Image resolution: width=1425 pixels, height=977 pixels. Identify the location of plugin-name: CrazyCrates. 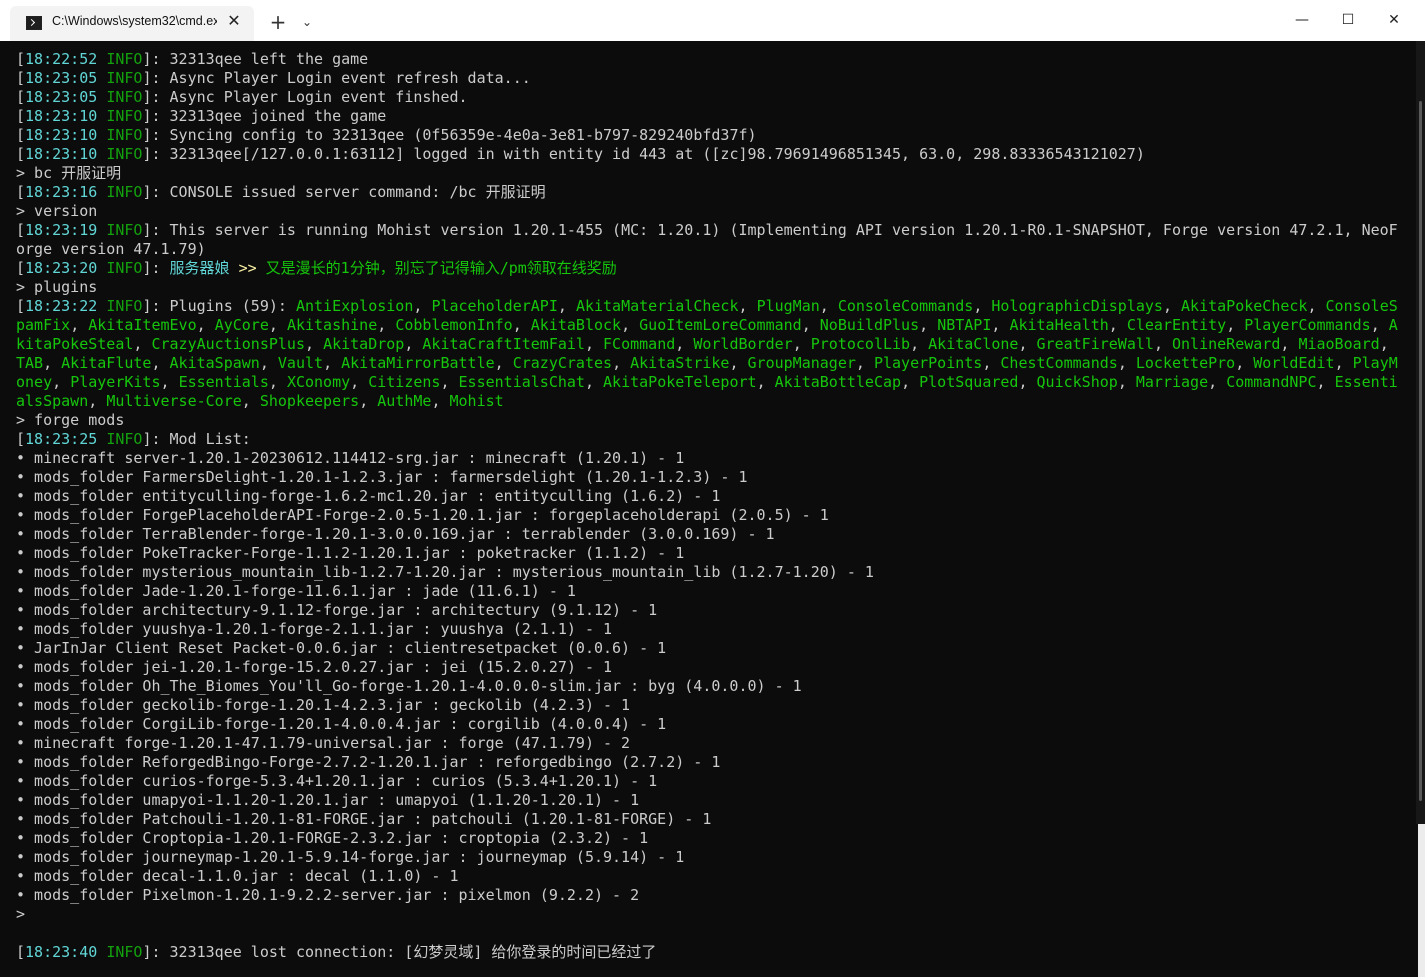
(562, 363).